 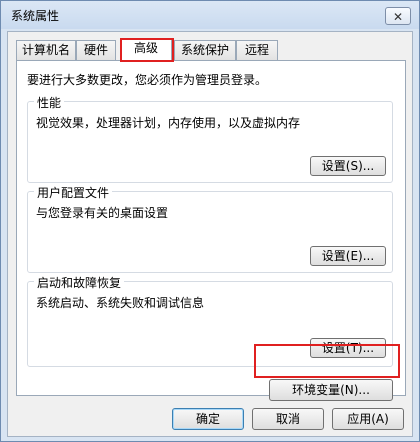 What do you see at coordinates (205, 50) in the screenshot?
I see `tab-system-protection: 系统保护` at bounding box center [205, 50].